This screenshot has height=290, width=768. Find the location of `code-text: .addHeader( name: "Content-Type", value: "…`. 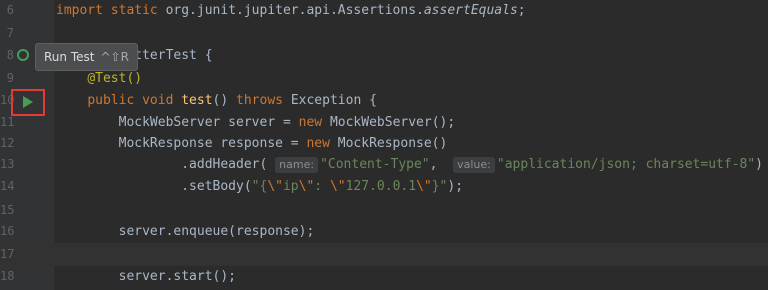

code-text: .addHeader( name: "Content-Type", value: "… is located at coordinates (409, 164).